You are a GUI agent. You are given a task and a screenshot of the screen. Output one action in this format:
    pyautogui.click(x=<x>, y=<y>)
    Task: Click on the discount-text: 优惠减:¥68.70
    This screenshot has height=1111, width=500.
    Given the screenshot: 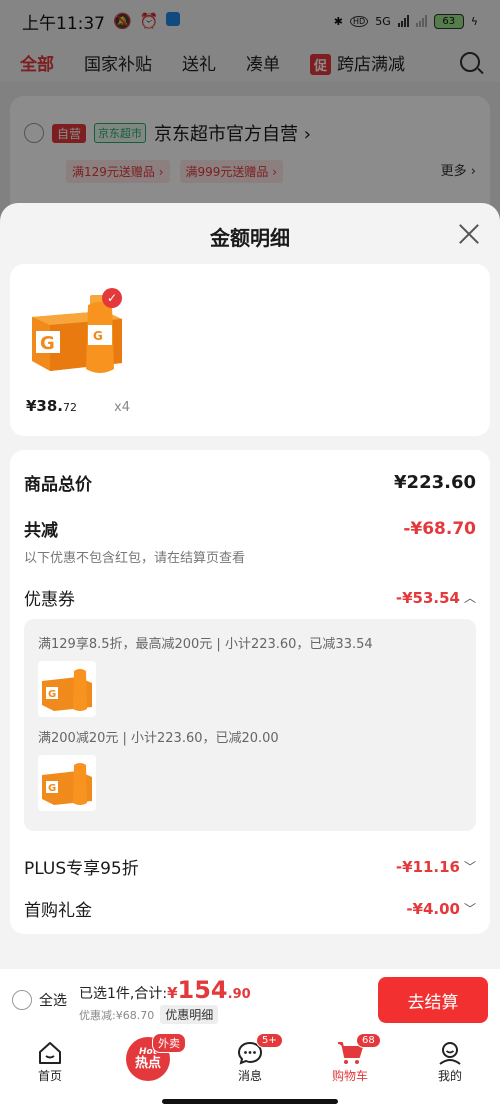 What is the action you would take?
    pyautogui.click(x=117, y=1015)
    